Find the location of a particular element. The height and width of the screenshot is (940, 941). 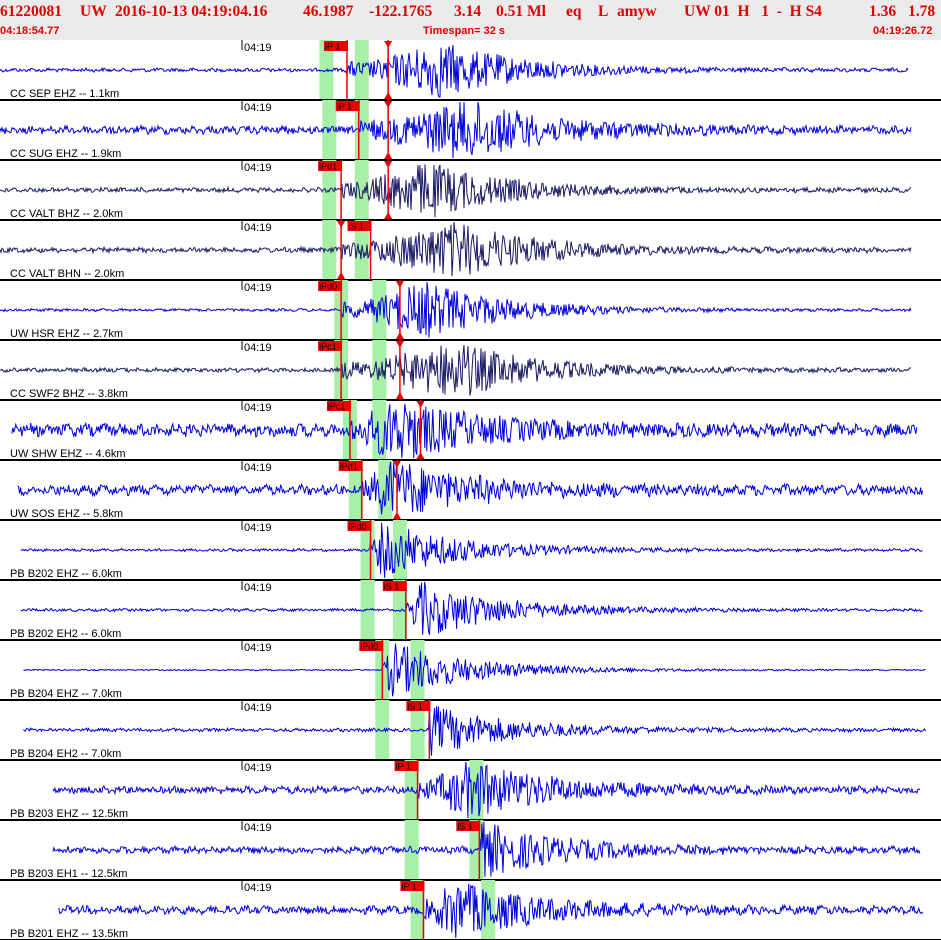

station-label: CC VALT BHN -- 2.0km is located at coordinates (67, 274).